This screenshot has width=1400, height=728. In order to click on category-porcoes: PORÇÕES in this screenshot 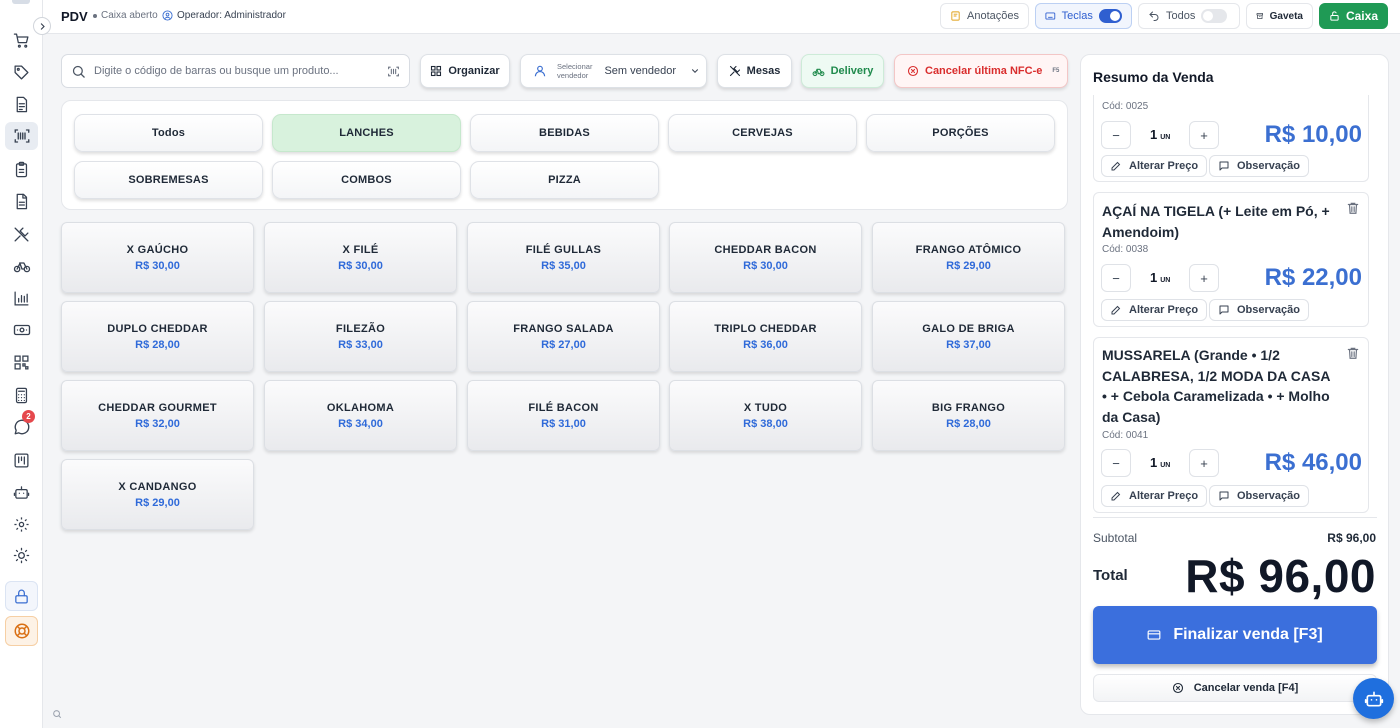, I will do `click(960, 133)`.